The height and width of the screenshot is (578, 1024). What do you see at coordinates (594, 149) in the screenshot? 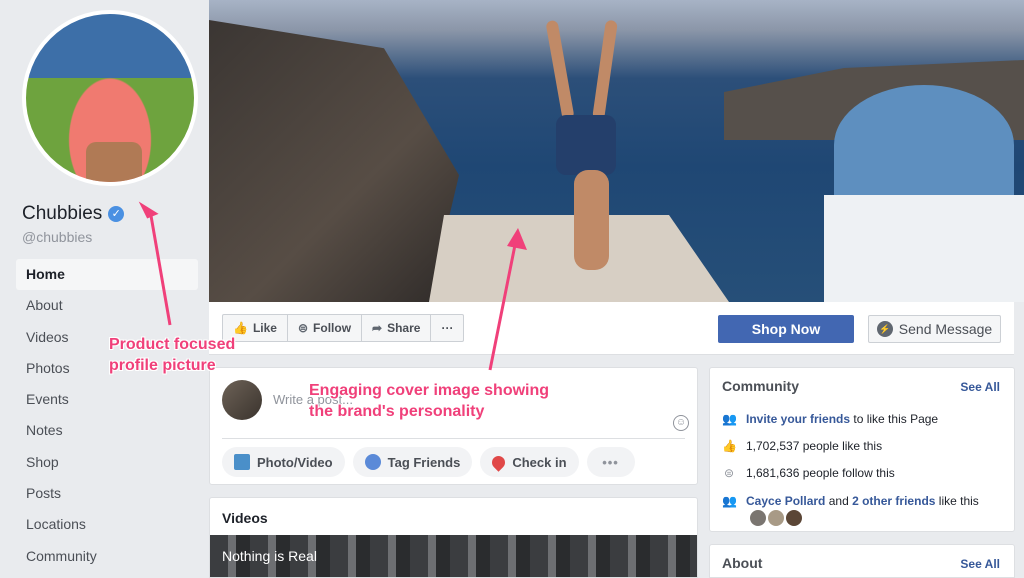
I see `cover-handstand-person` at bounding box center [594, 149].